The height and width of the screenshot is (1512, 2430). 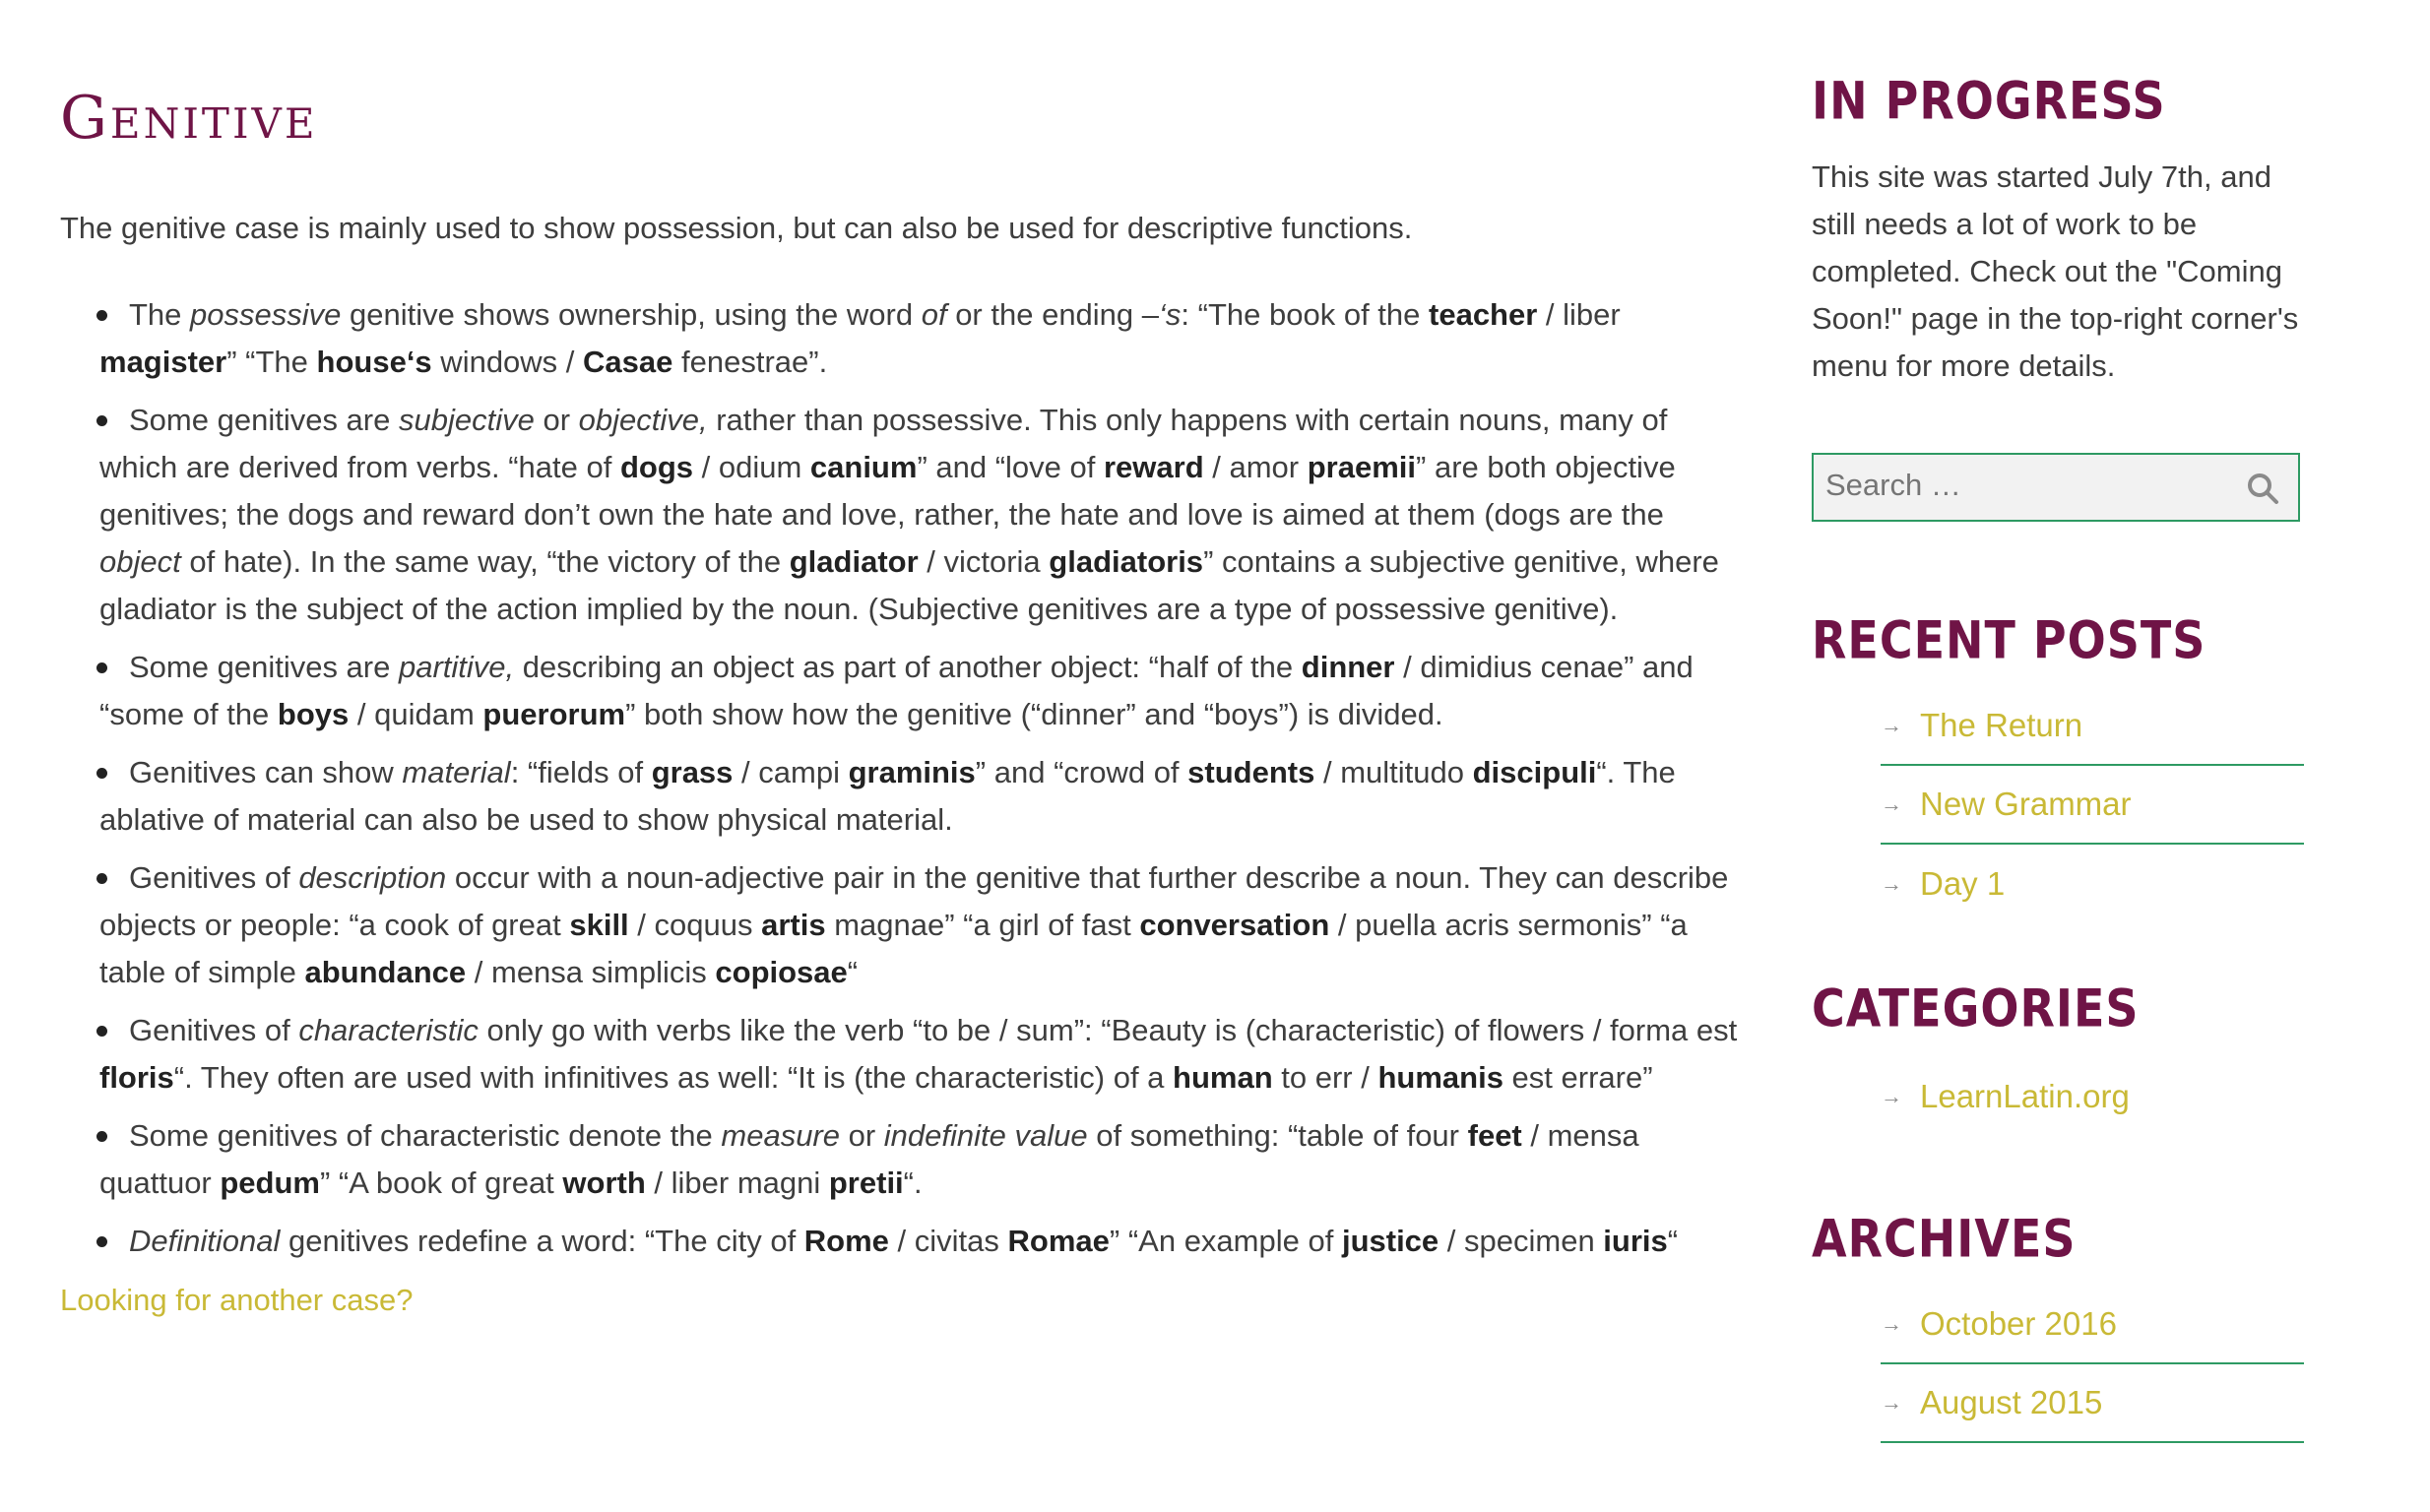 What do you see at coordinates (1325, 1077) in the screenshot?
I see `text-run: to err /` at bounding box center [1325, 1077].